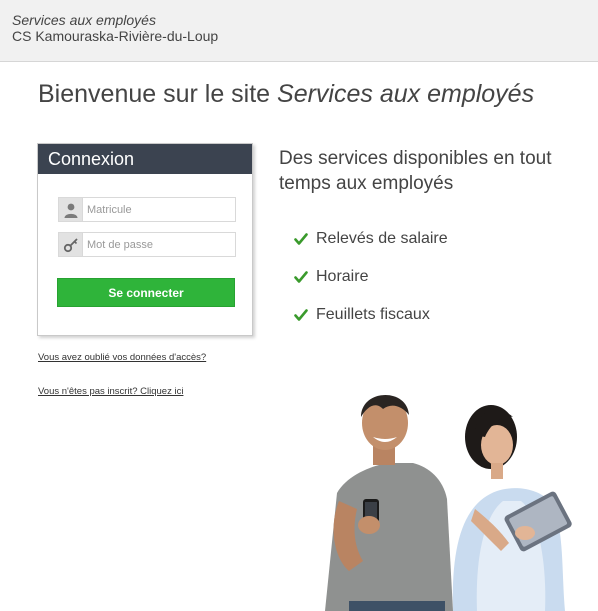  I want to click on login-panel: Connexion Se connecter, so click(145, 239).